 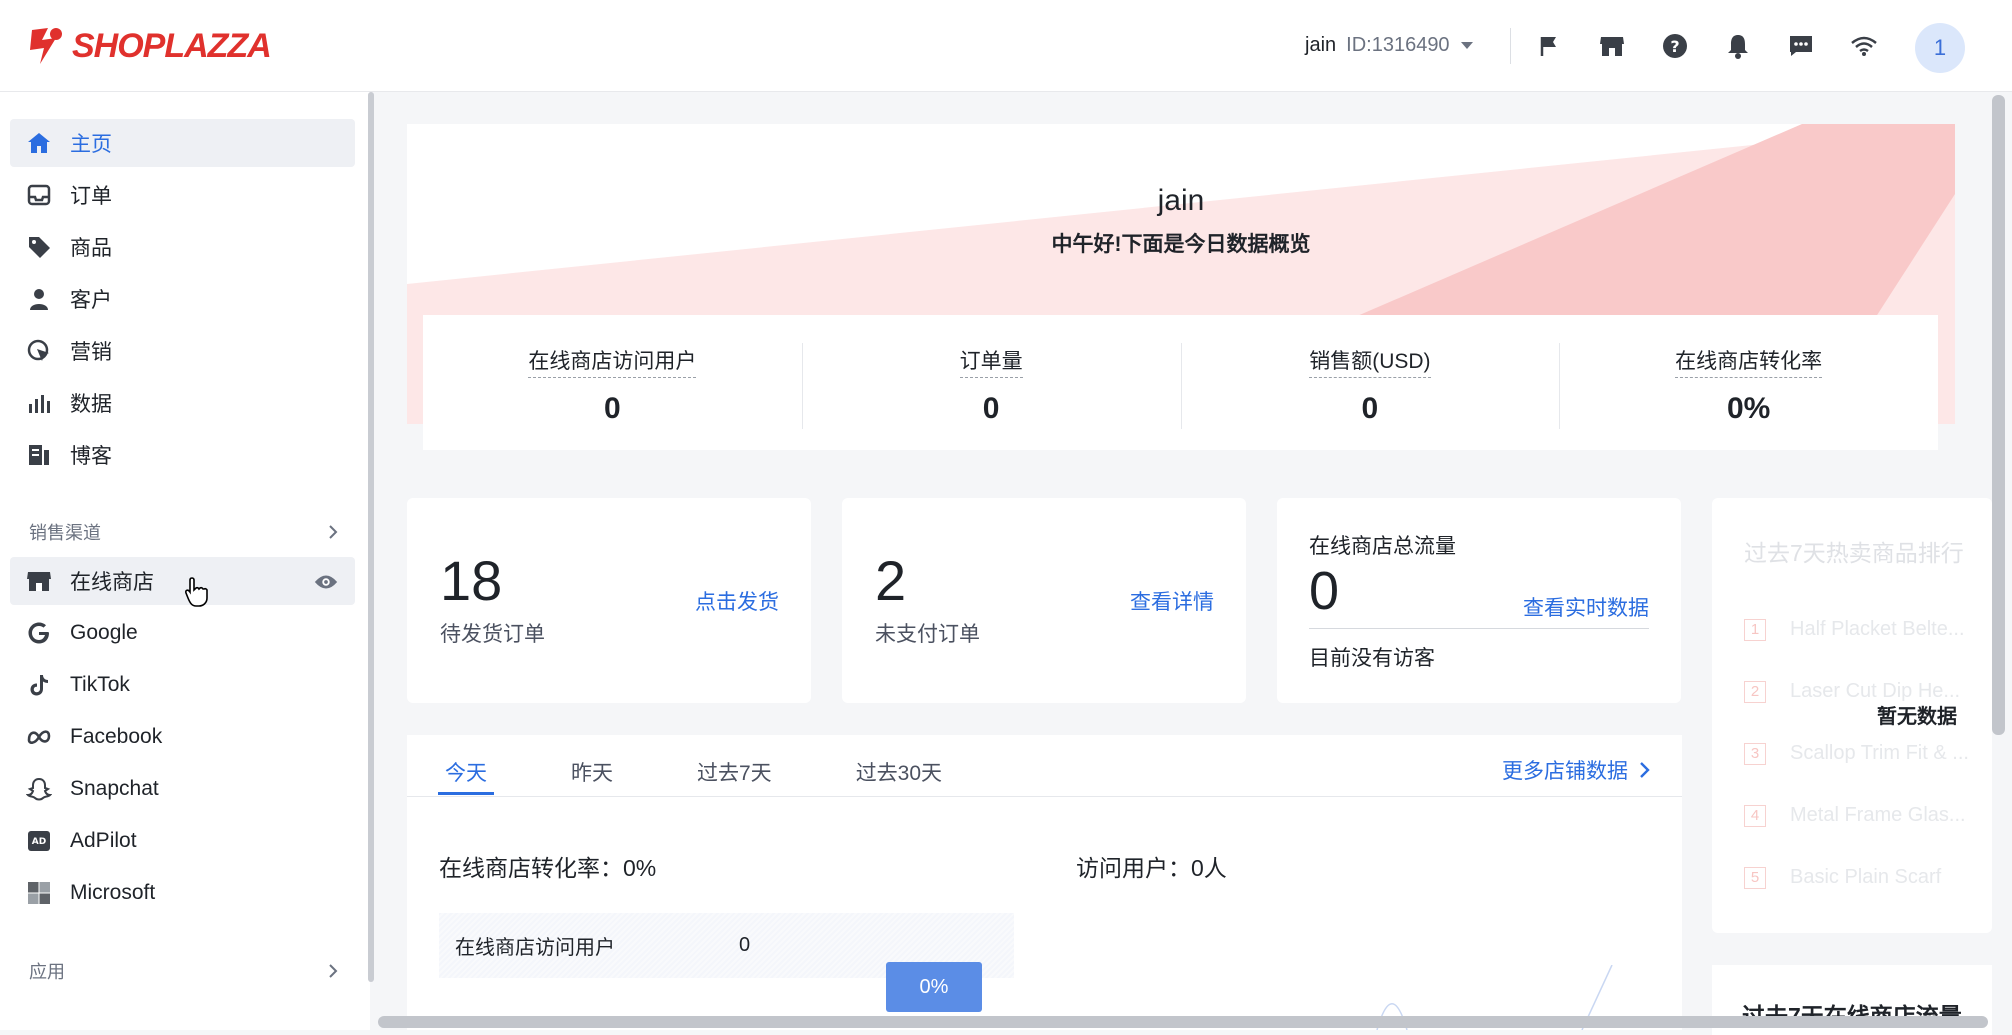 I want to click on eye-icon, so click(x=326, y=582).